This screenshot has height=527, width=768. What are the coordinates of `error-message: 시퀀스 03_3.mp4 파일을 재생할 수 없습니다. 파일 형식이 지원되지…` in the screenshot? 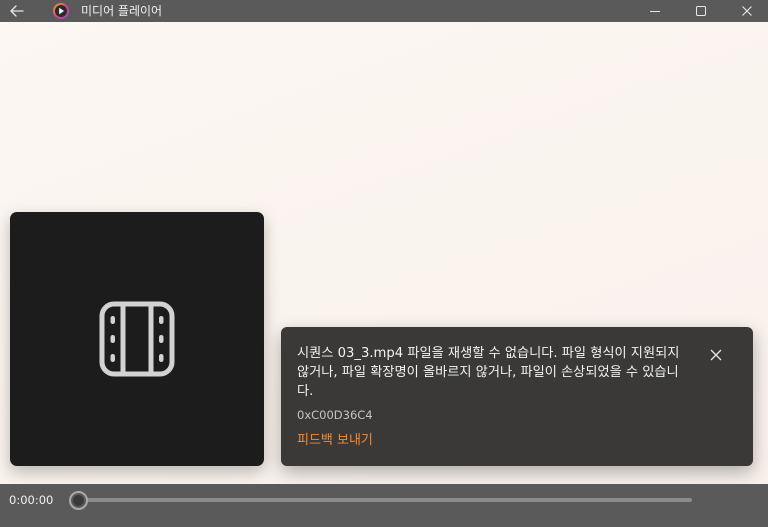 It's located at (488, 372).